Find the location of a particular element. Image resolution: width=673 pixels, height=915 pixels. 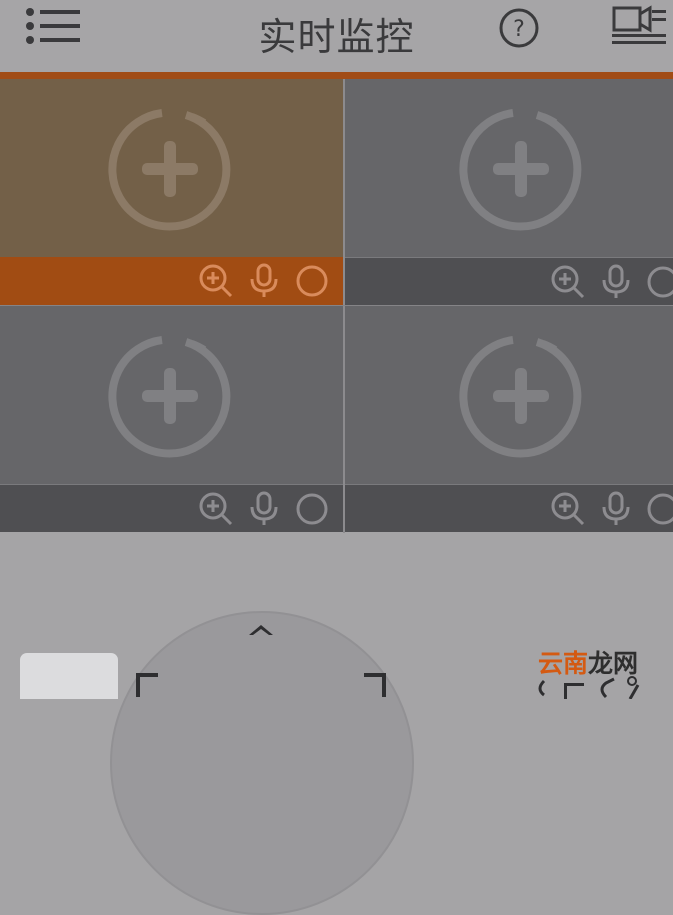

bracket-right-icon is located at coordinates (373, 684).